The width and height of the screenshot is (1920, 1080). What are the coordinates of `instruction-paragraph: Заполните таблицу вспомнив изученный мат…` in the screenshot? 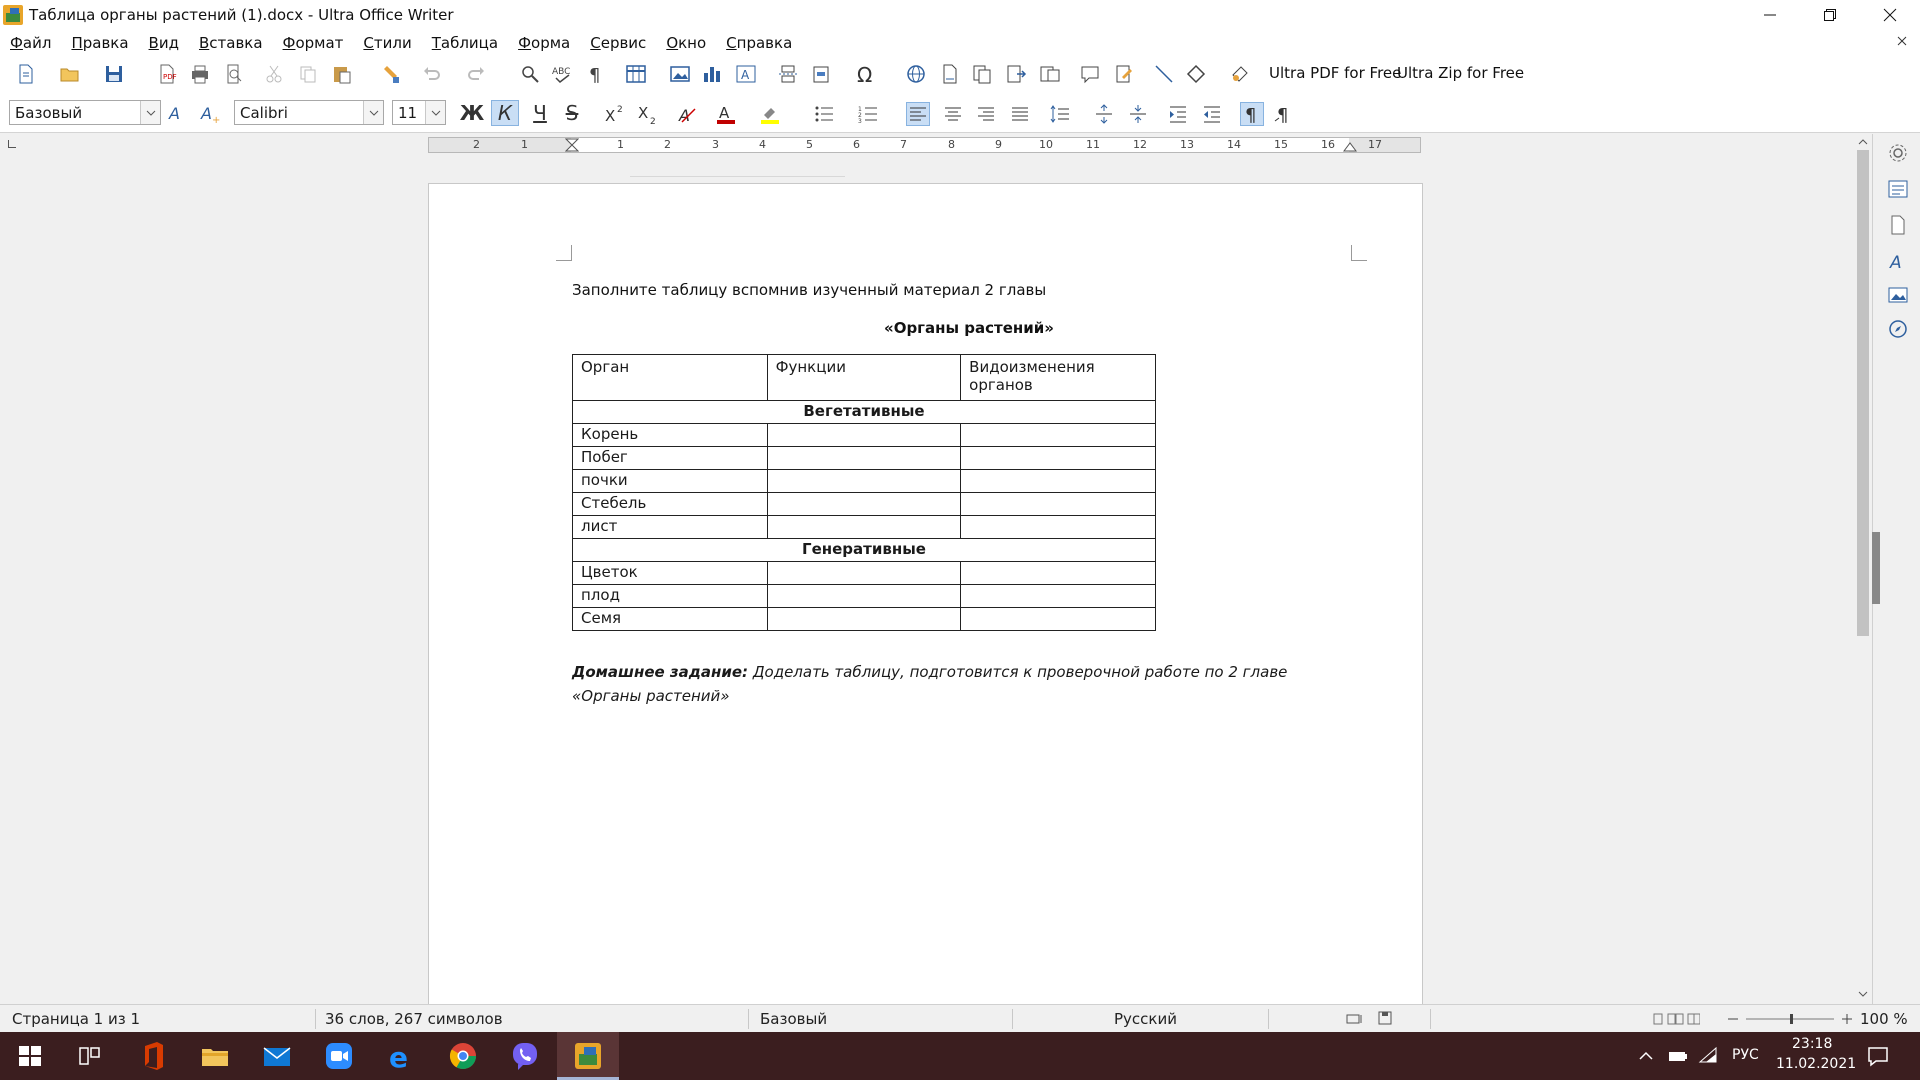 It's located at (809, 290).